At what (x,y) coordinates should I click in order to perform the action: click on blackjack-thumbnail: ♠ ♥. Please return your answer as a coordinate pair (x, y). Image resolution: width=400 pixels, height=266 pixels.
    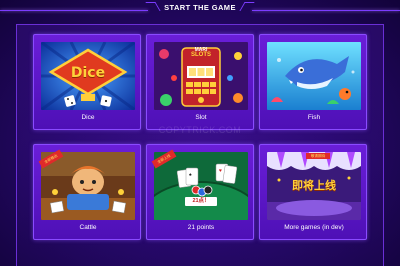
    Looking at the image, I should click on (201, 186).